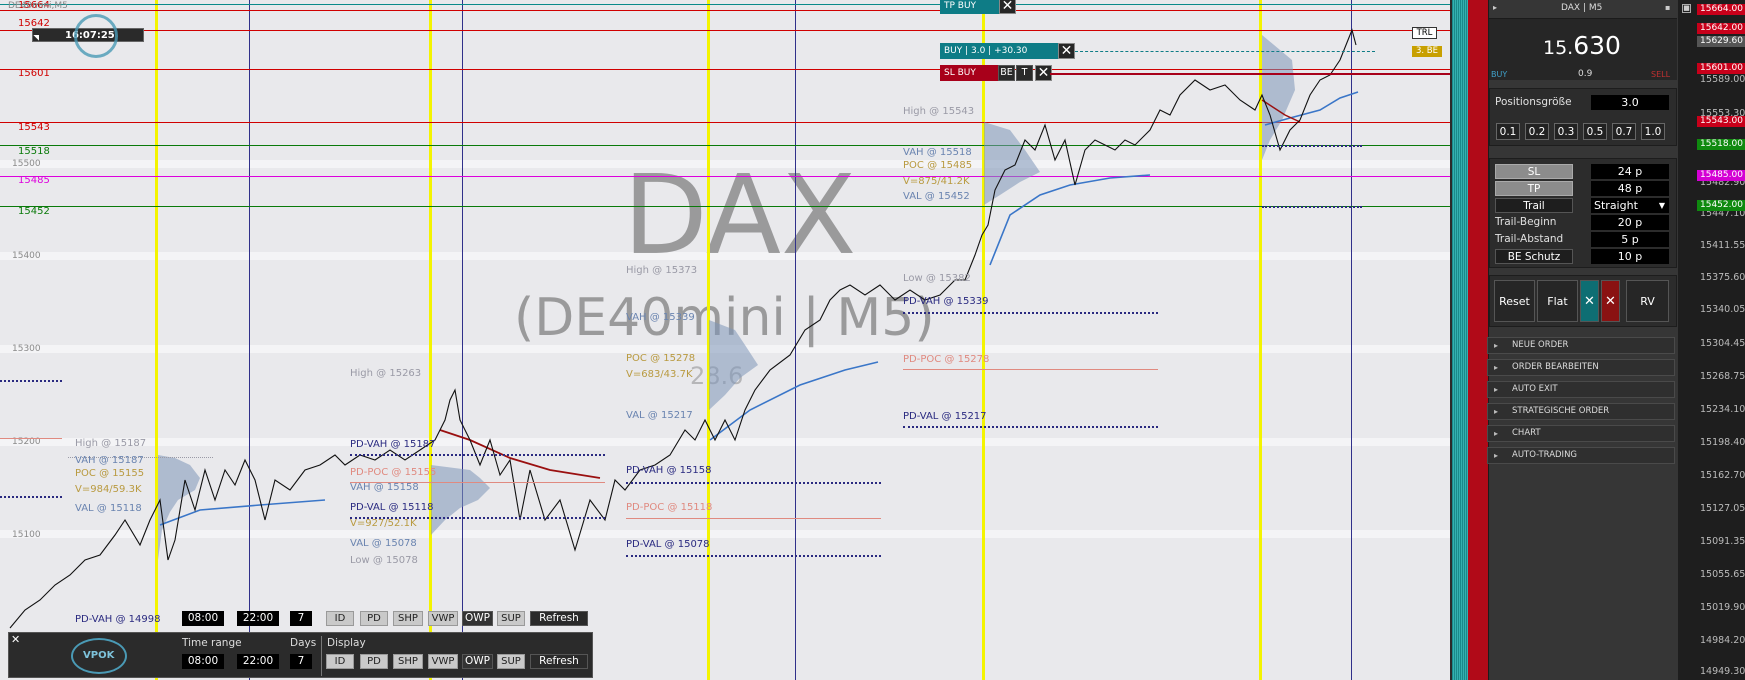  Describe the element at coordinates (1630, 256) in the screenshot. I see `be-protect-field: 10 p` at that location.